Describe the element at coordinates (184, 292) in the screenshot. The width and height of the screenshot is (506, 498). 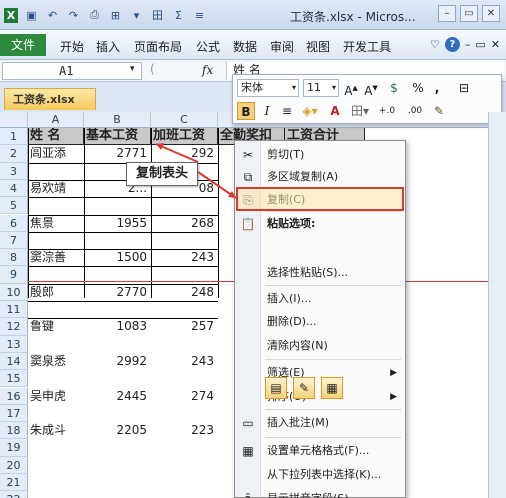
I see `cell-overtime: 248` at that location.